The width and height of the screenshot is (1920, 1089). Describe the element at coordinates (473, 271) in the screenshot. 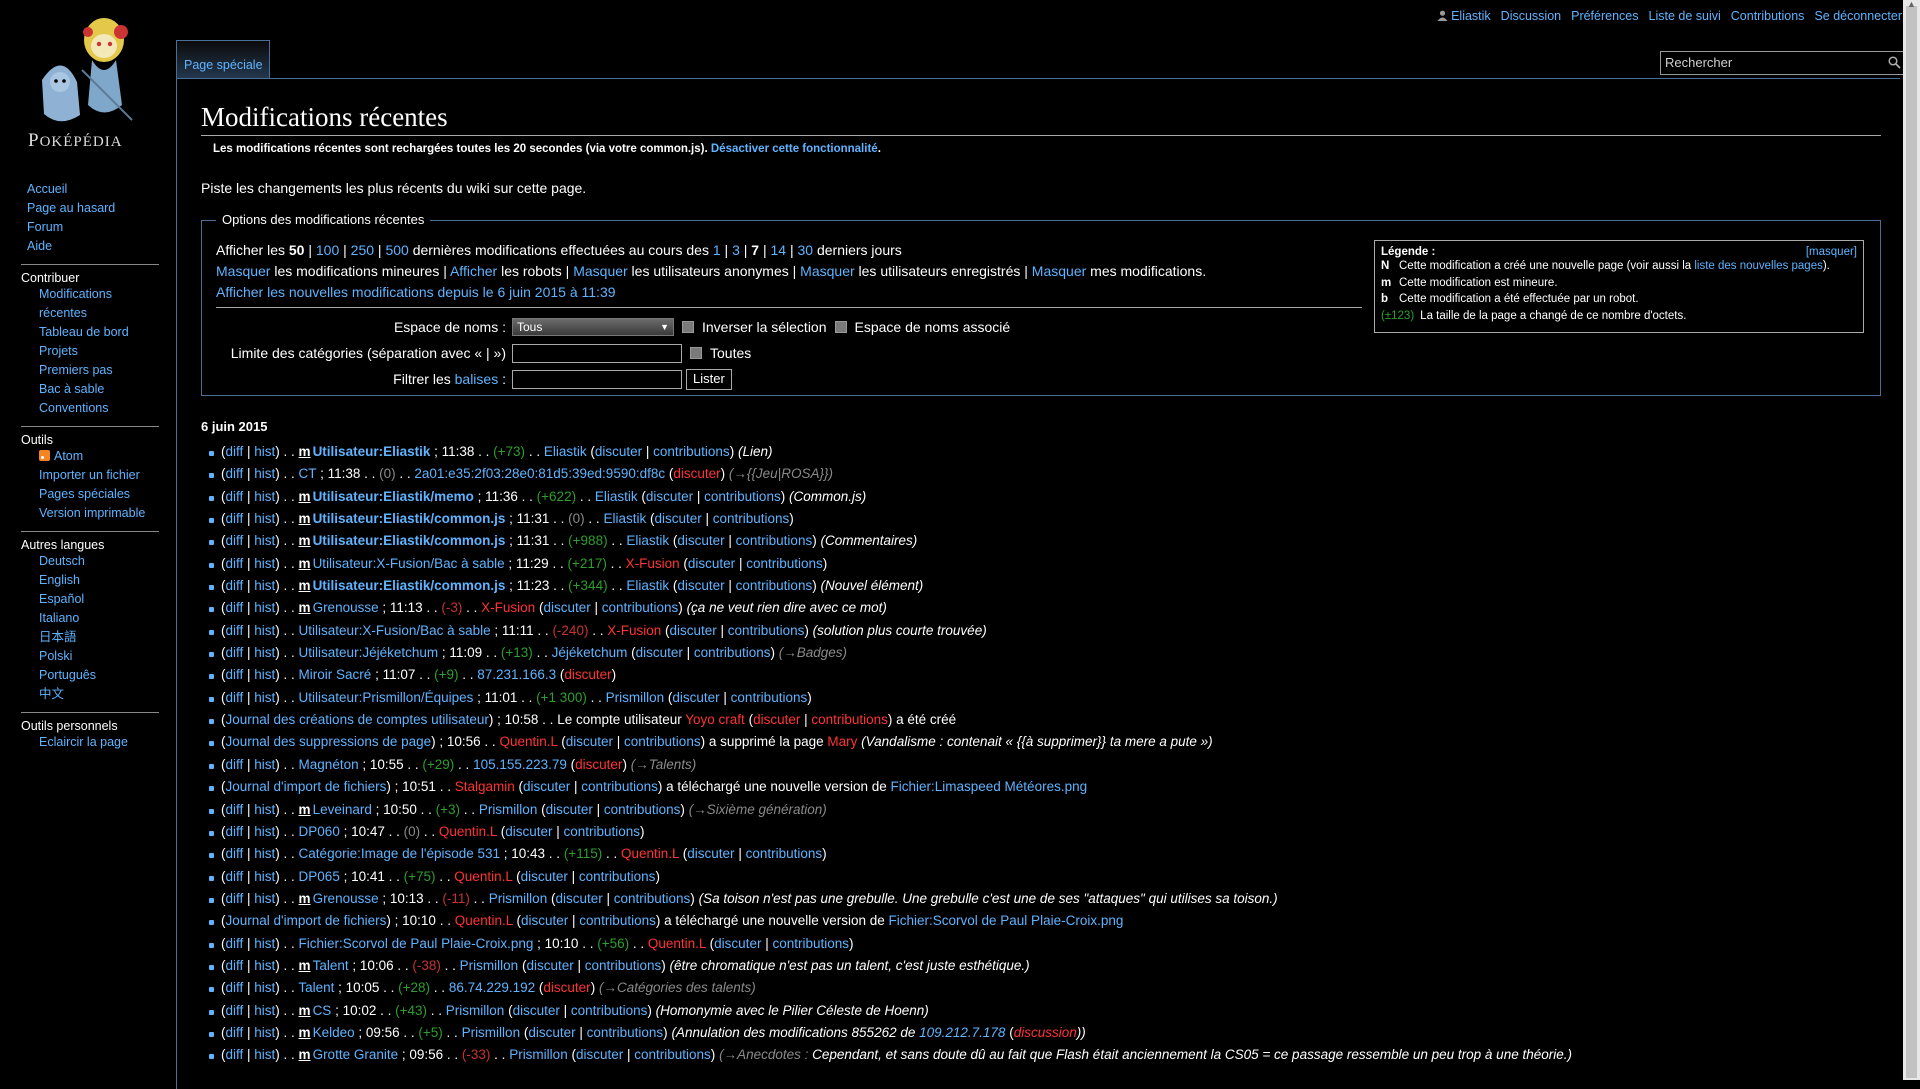

I see `show-bots-link: Afficher` at that location.